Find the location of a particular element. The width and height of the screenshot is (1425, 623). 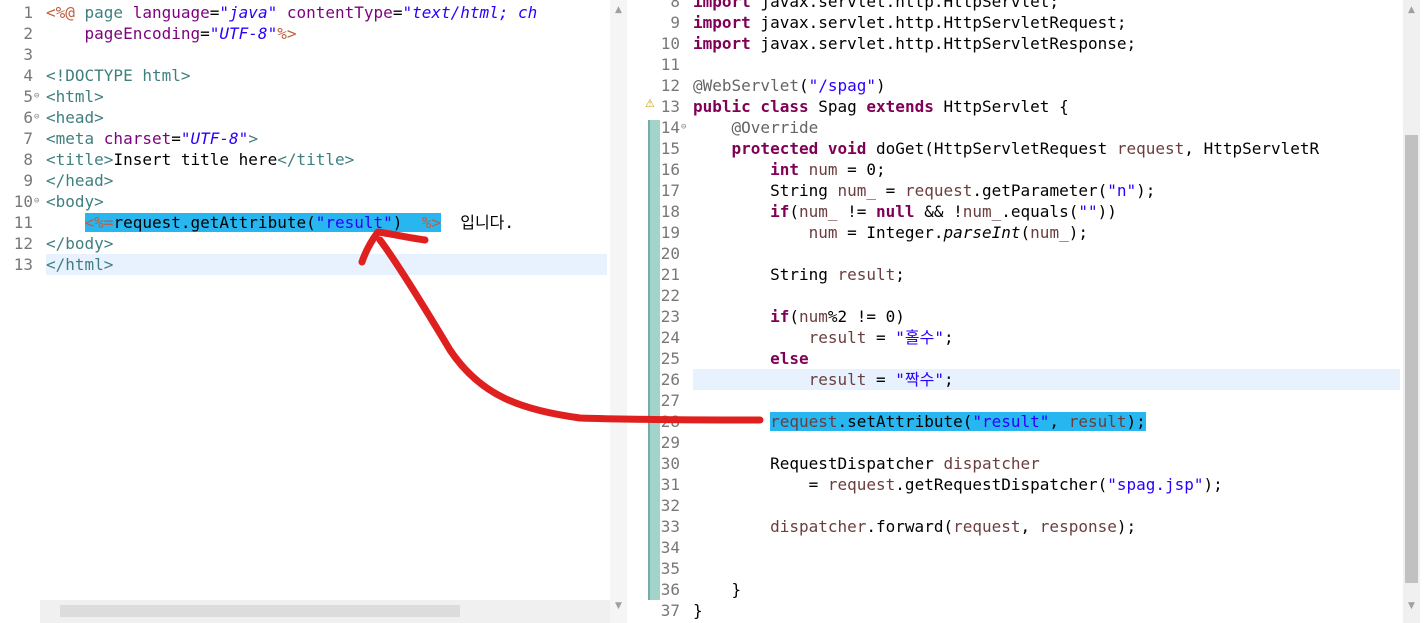

code-text: dispatcher.forward(request, response); is located at coordinates (914, 526).